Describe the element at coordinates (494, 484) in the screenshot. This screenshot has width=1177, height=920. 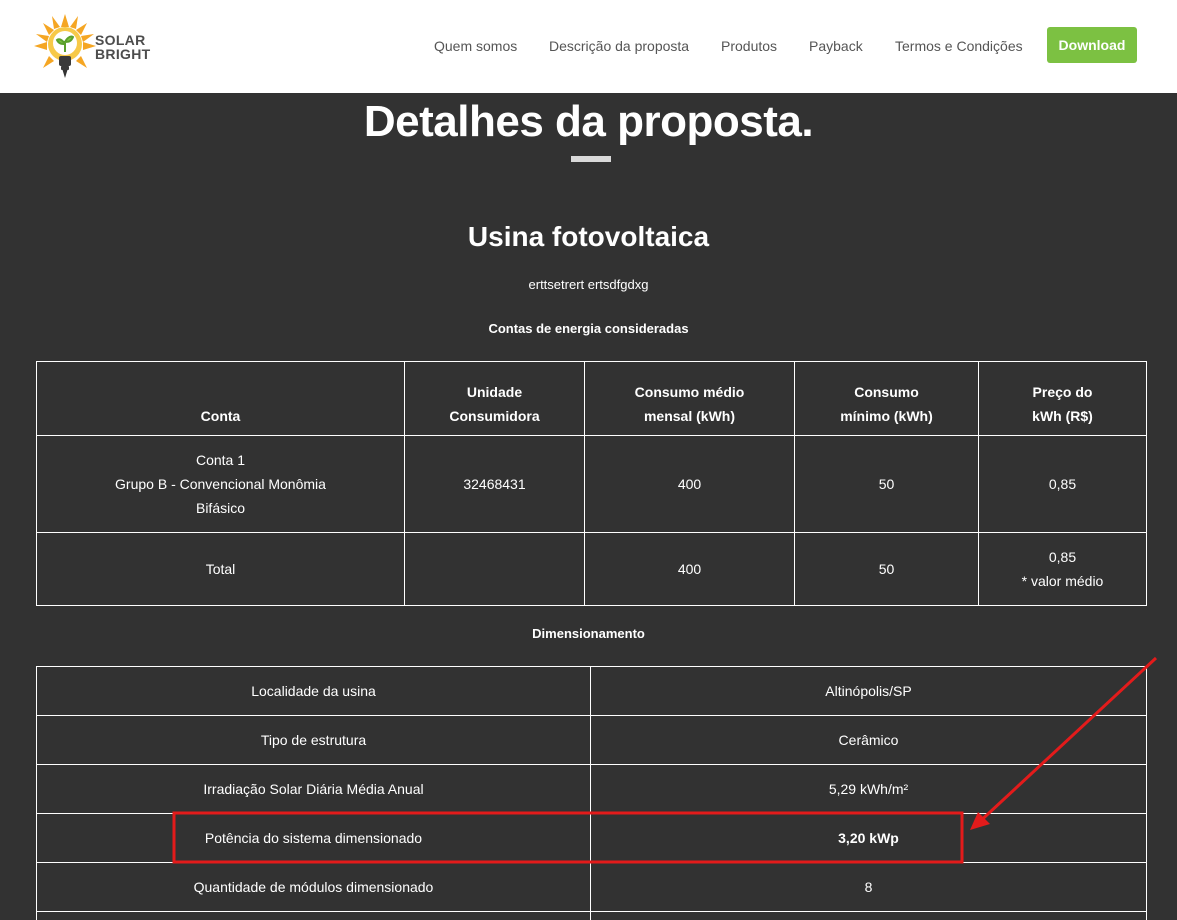
I see `cell-unidade: 32468431` at that location.